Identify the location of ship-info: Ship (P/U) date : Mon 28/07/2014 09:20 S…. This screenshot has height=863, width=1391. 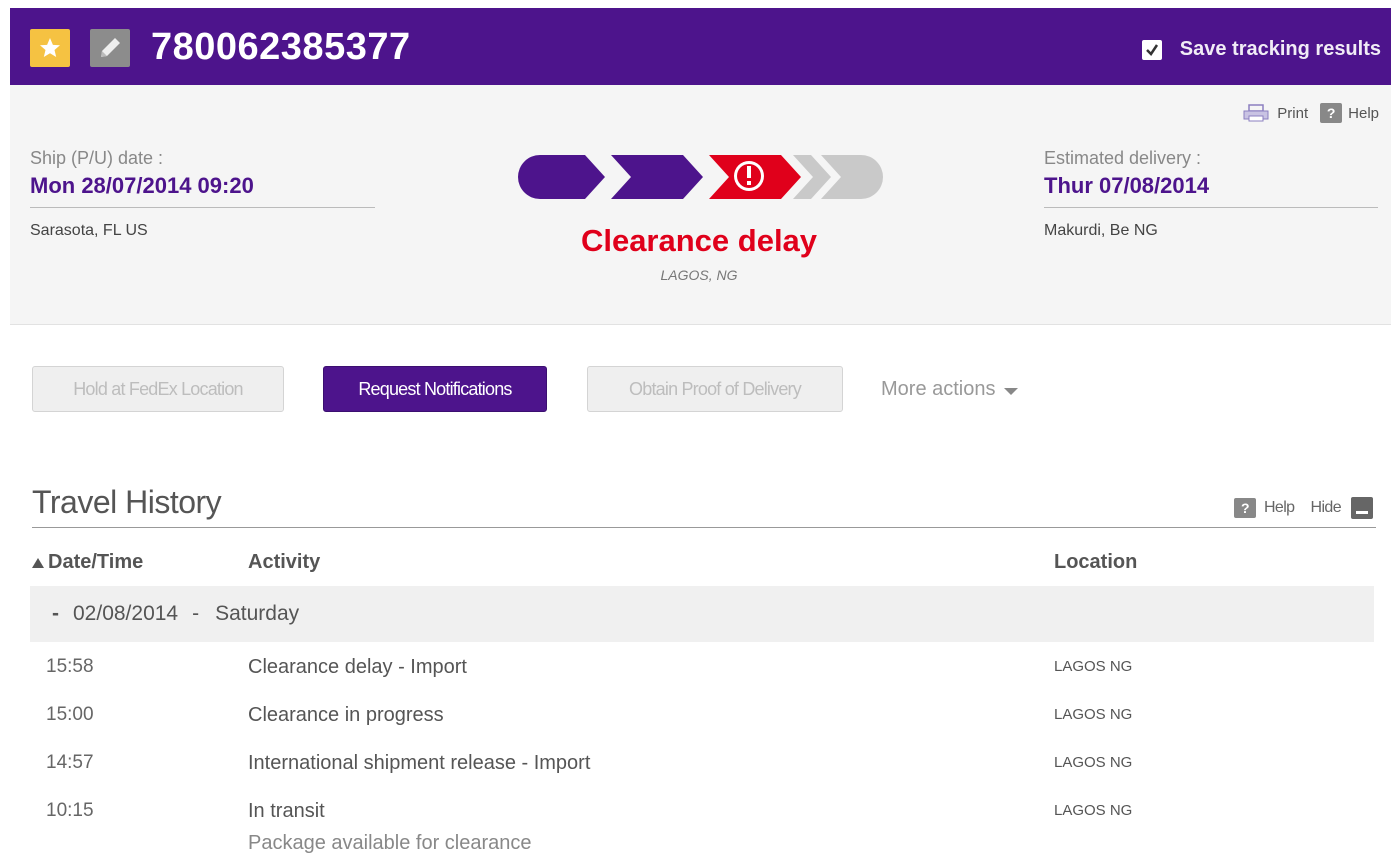
(202, 194).